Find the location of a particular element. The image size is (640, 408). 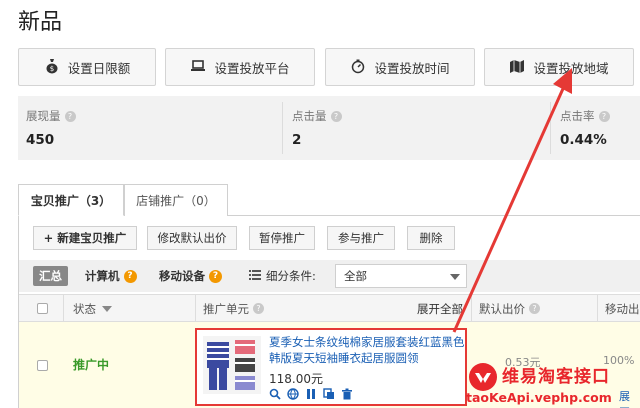

pause-icon is located at coordinates (311, 395).